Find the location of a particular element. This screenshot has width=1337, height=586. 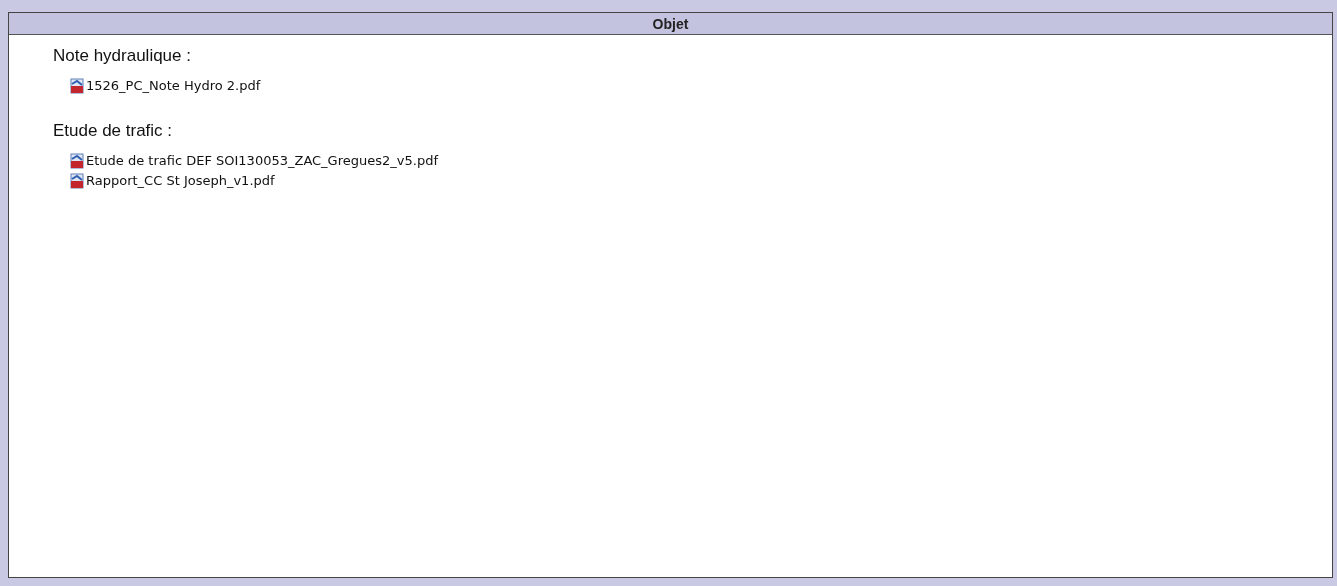

file-link: Etude de trafic DEF SOI130053_ZAC_Gregues2_v5.pdf is located at coordinates (262, 161).